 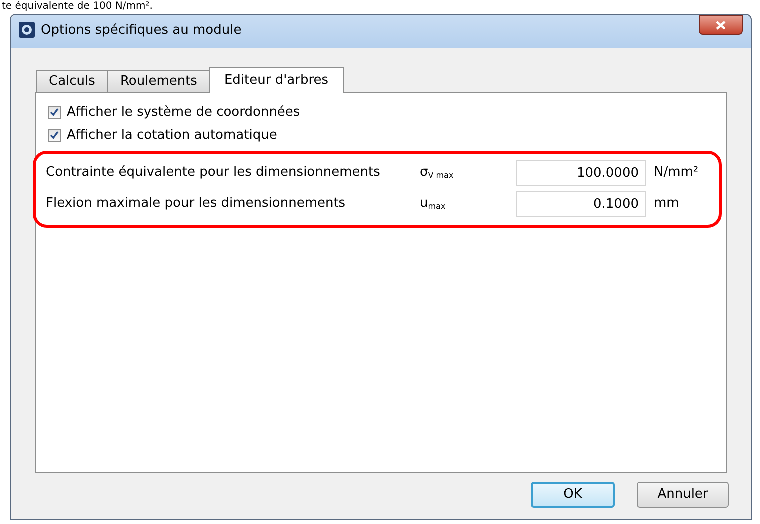 I want to click on value-field: 0.1000, so click(x=581, y=204).